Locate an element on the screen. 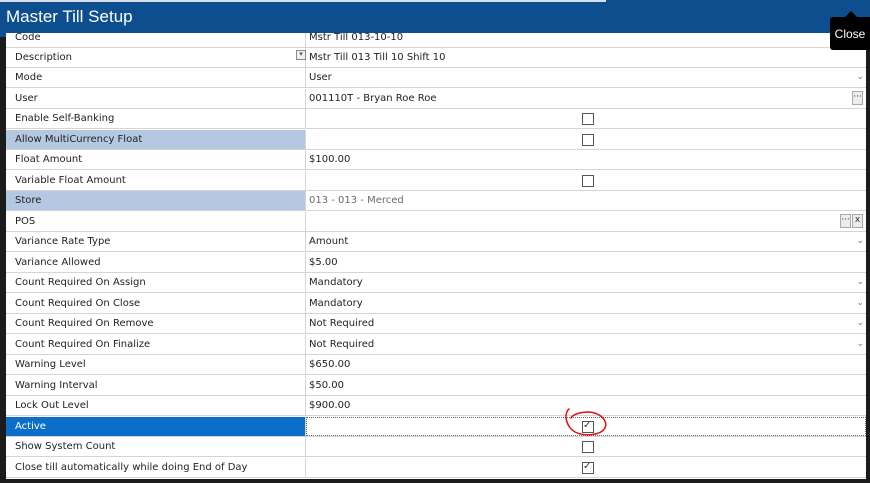 This screenshot has height=483, width=870. row-float-amount: Float Amount $100.00 is located at coordinates (436, 160).